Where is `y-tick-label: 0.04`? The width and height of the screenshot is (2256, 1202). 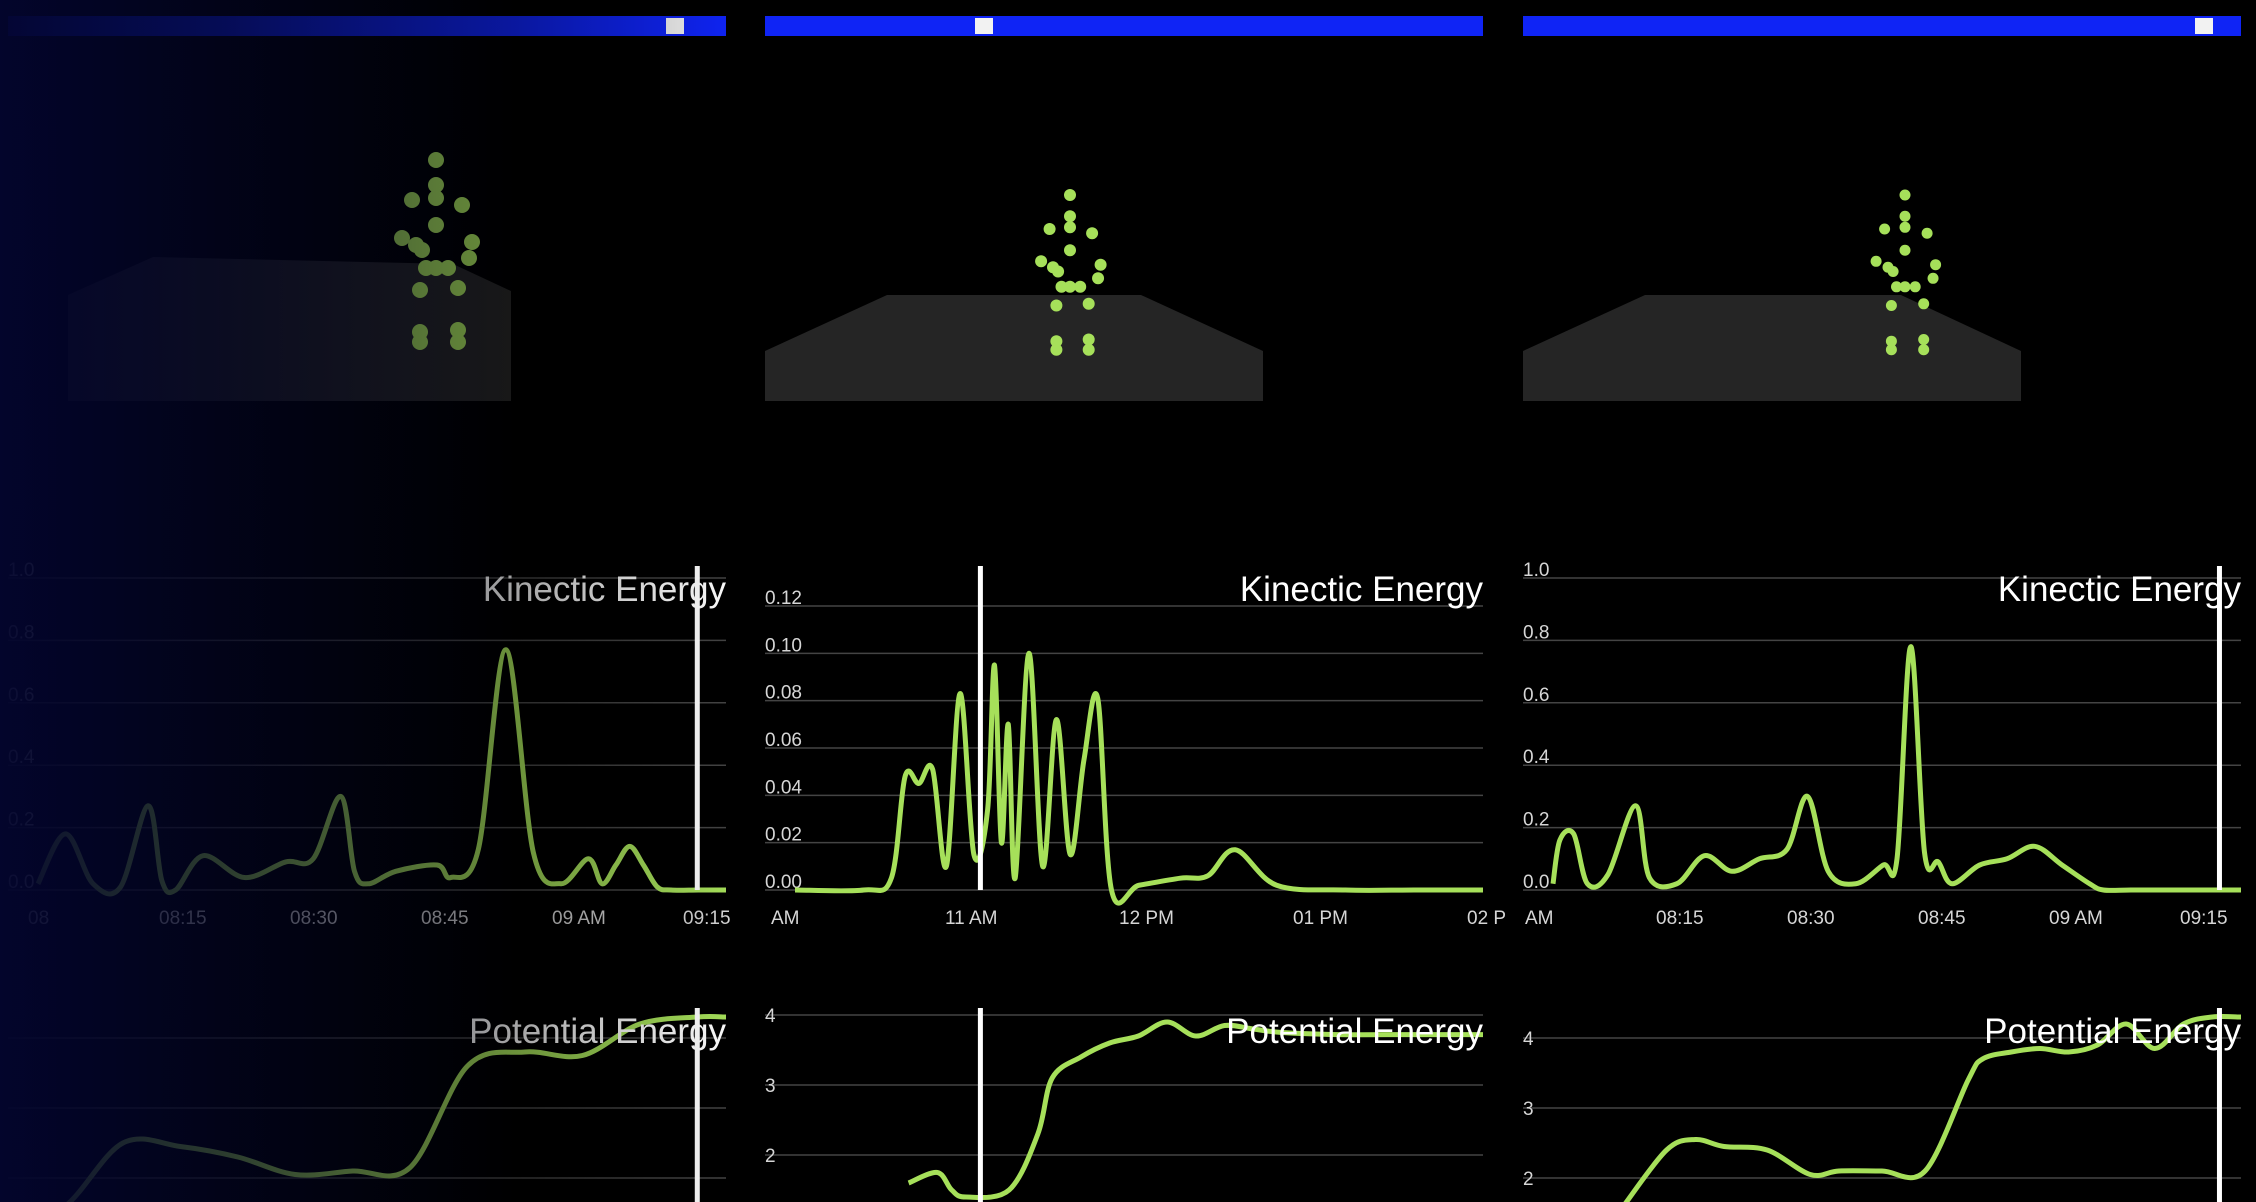 y-tick-label: 0.04 is located at coordinates (783, 787).